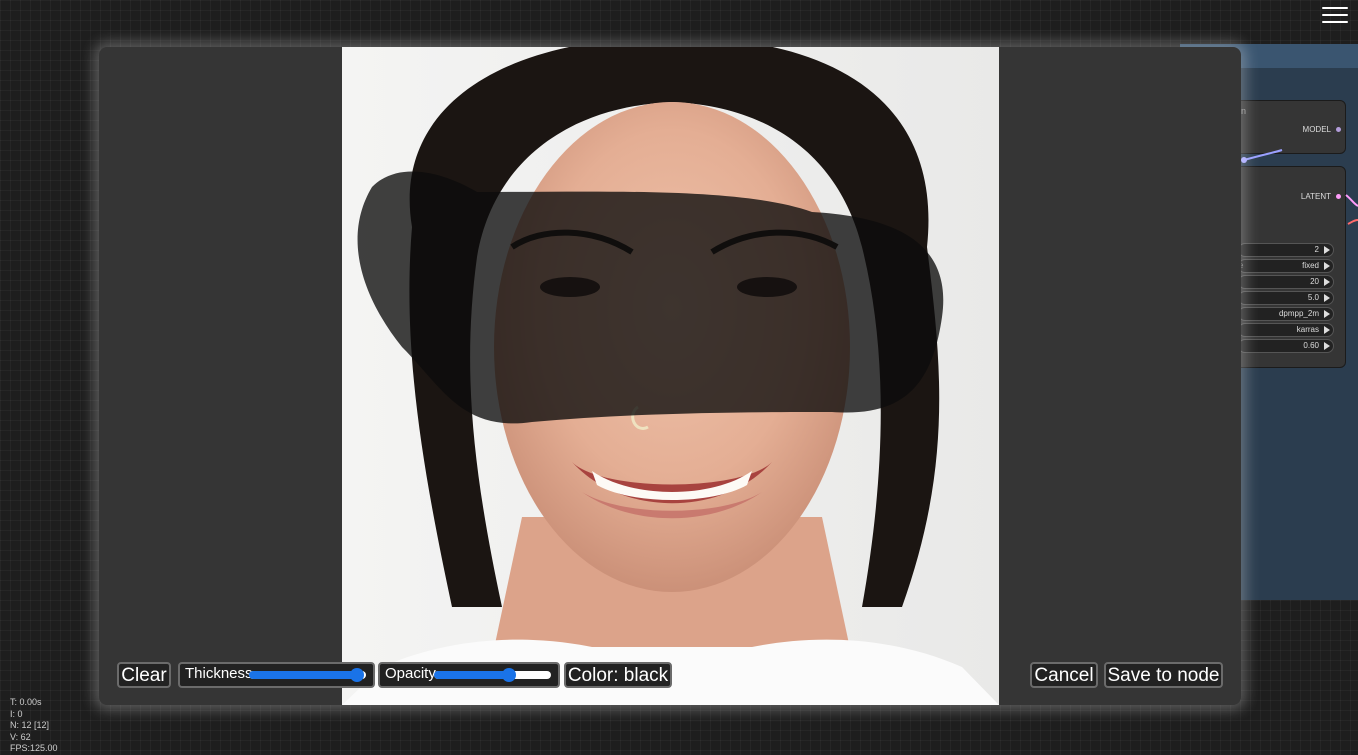 Image resolution: width=1358 pixels, height=755 pixels. Describe the element at coordinates (1286, 282) in the screenshot. I see `widget-steps: 20` at that location.